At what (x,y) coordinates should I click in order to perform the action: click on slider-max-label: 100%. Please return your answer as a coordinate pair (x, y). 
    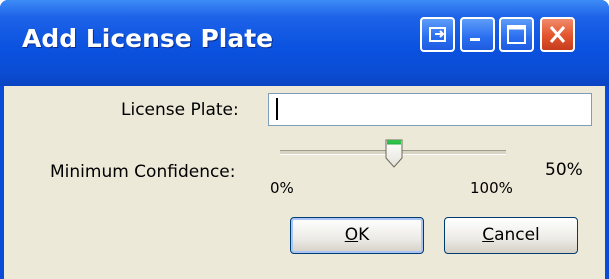
    Looking at the image, I should click on (491, 188).